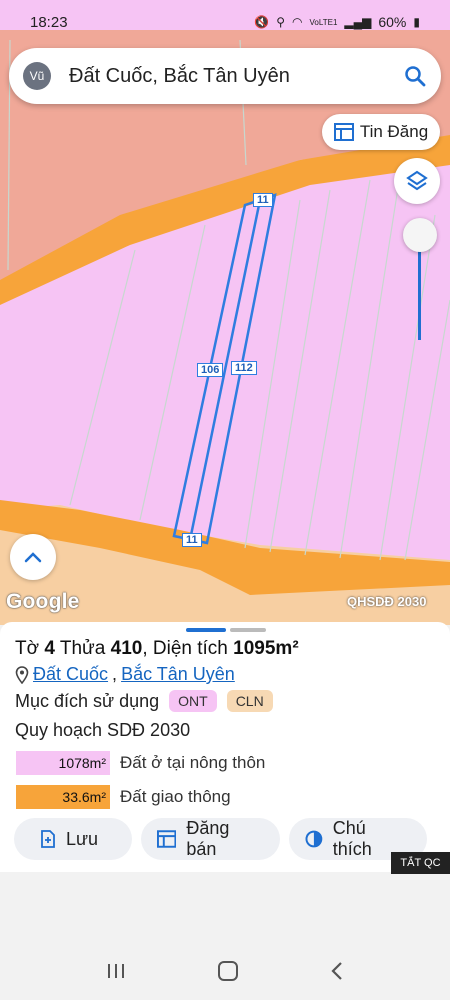 This screenshot has height=1000, width=450. Describe the element at coordinates (297, 22) in the screenshot. I see `wifi-icon: ◠` at that location.